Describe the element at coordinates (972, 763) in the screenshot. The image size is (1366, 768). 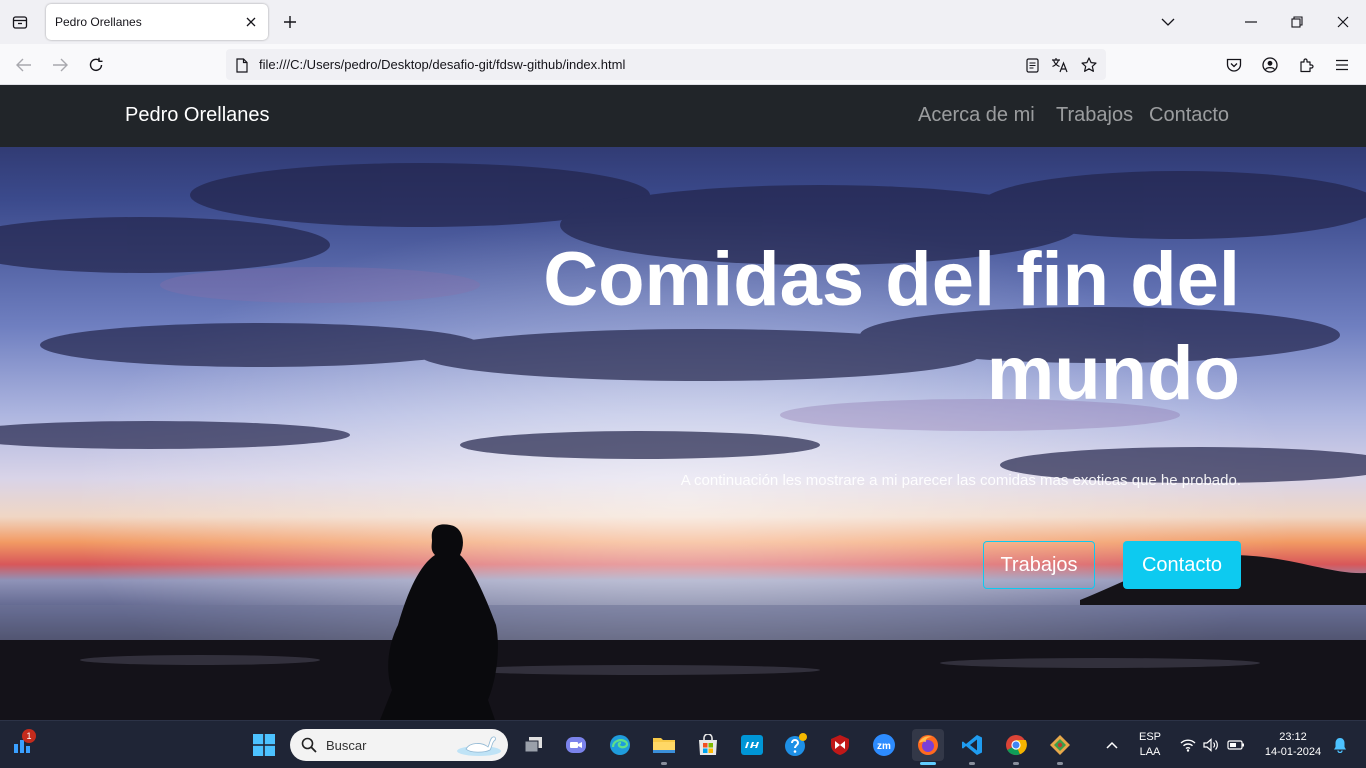
I see `vscode-running-indicator` at that location.